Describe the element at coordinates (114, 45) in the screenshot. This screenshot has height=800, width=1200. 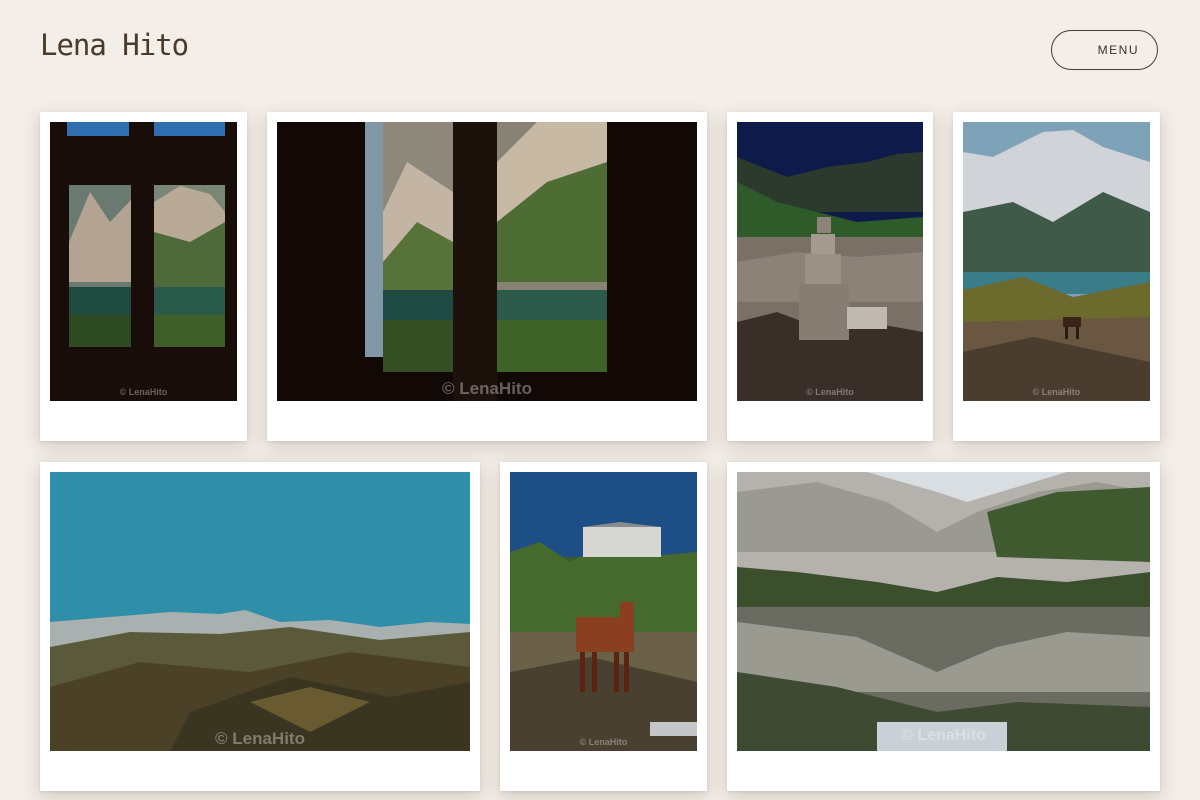
I see `site-brand: Lena Hito` at that location.